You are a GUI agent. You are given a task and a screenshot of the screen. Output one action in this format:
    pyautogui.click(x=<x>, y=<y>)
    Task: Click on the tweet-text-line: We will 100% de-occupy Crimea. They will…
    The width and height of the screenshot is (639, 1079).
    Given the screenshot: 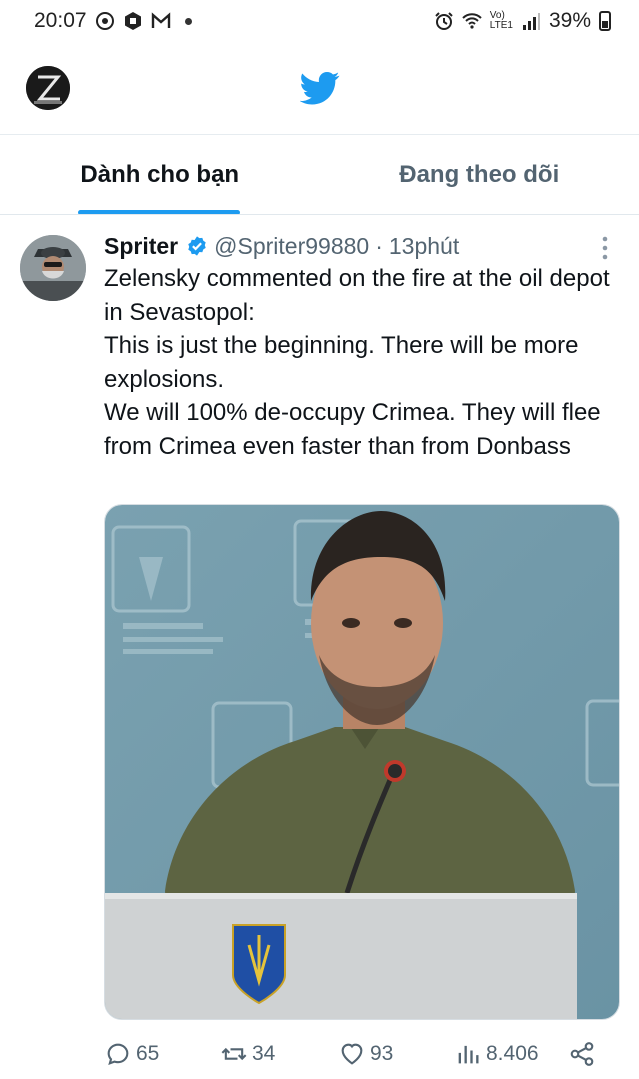 What is the action you would take?
    pyautogui.click(x=352, y=429)
    